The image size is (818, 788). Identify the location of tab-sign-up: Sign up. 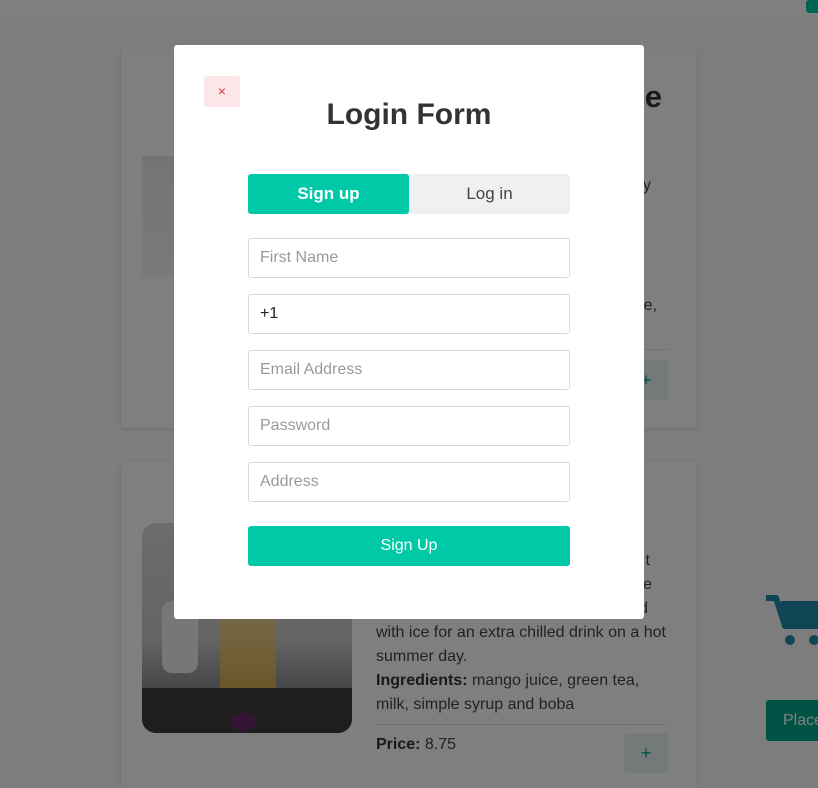
(328, 194).